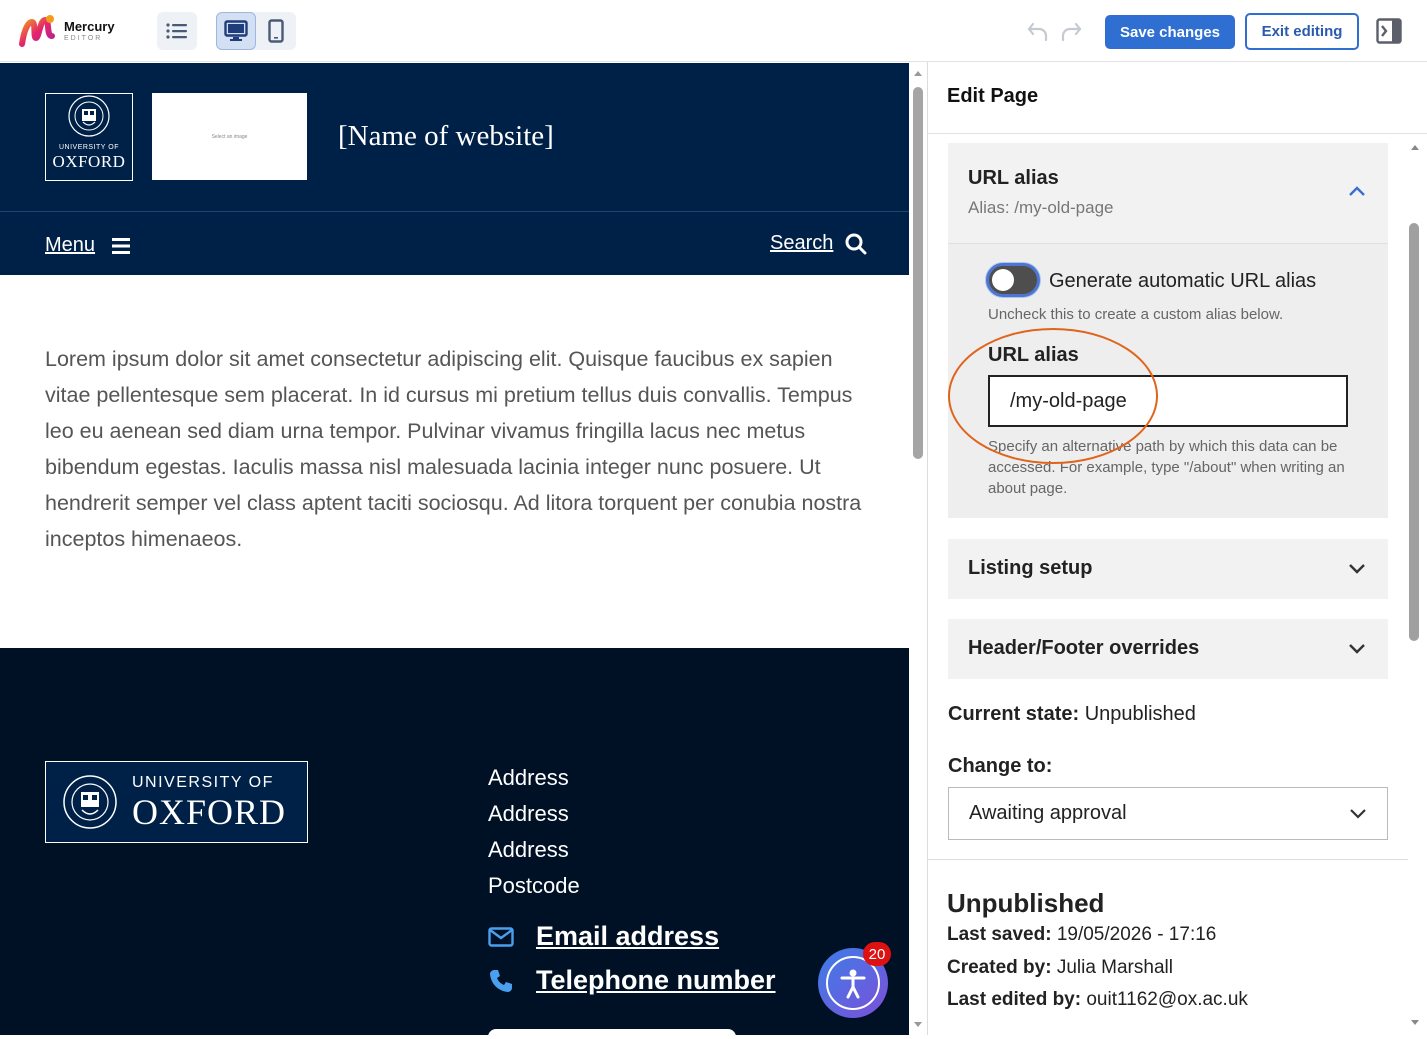 This screenshot has height=1039, width=1427. Describe the element at coordinates (612, 1034) in the screenshot. I see `footer-button-edge` at that location.